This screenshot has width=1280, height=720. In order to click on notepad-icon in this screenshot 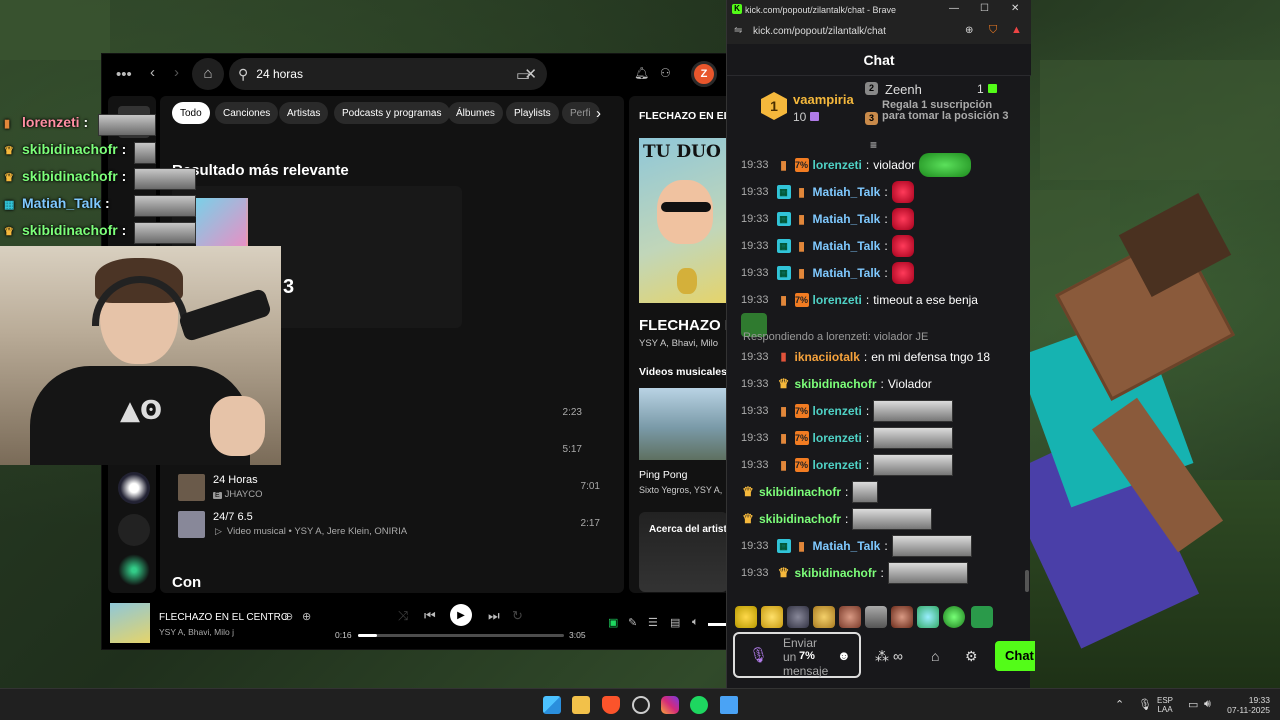, I will do `click(729, 705)`.